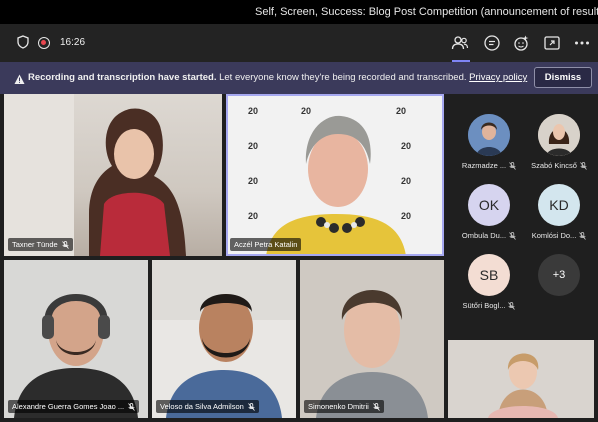 The width and height of the screenshot is (598, 422). Describe the element at coordinates (559, 205) in the screenshot. I see `avatar: KD` at that location.